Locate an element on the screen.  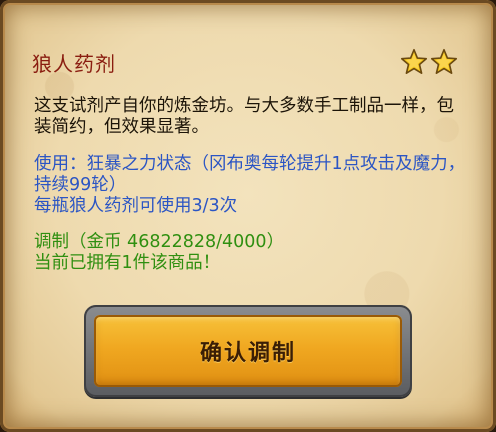
crafting-info: 调制（金币 46822828/4000） 当前已拥有1件该商品！ is located at coordinates (250, 253).